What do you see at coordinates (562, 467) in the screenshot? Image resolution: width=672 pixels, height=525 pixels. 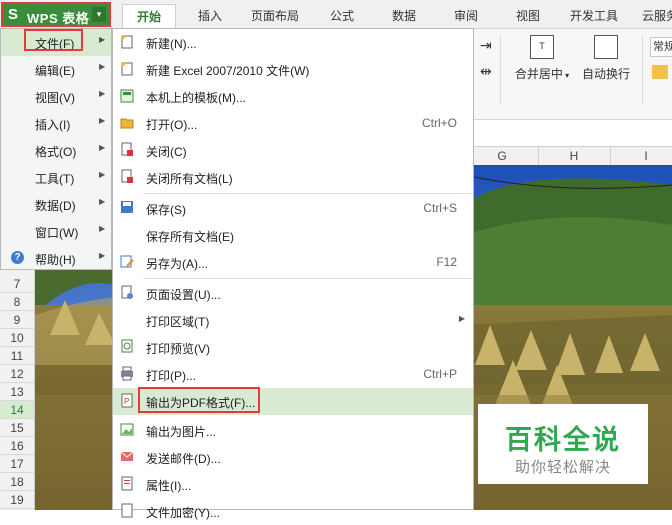 I see `watermark-subtitle: 助你轻松解决` at bounding box center [562, 467].